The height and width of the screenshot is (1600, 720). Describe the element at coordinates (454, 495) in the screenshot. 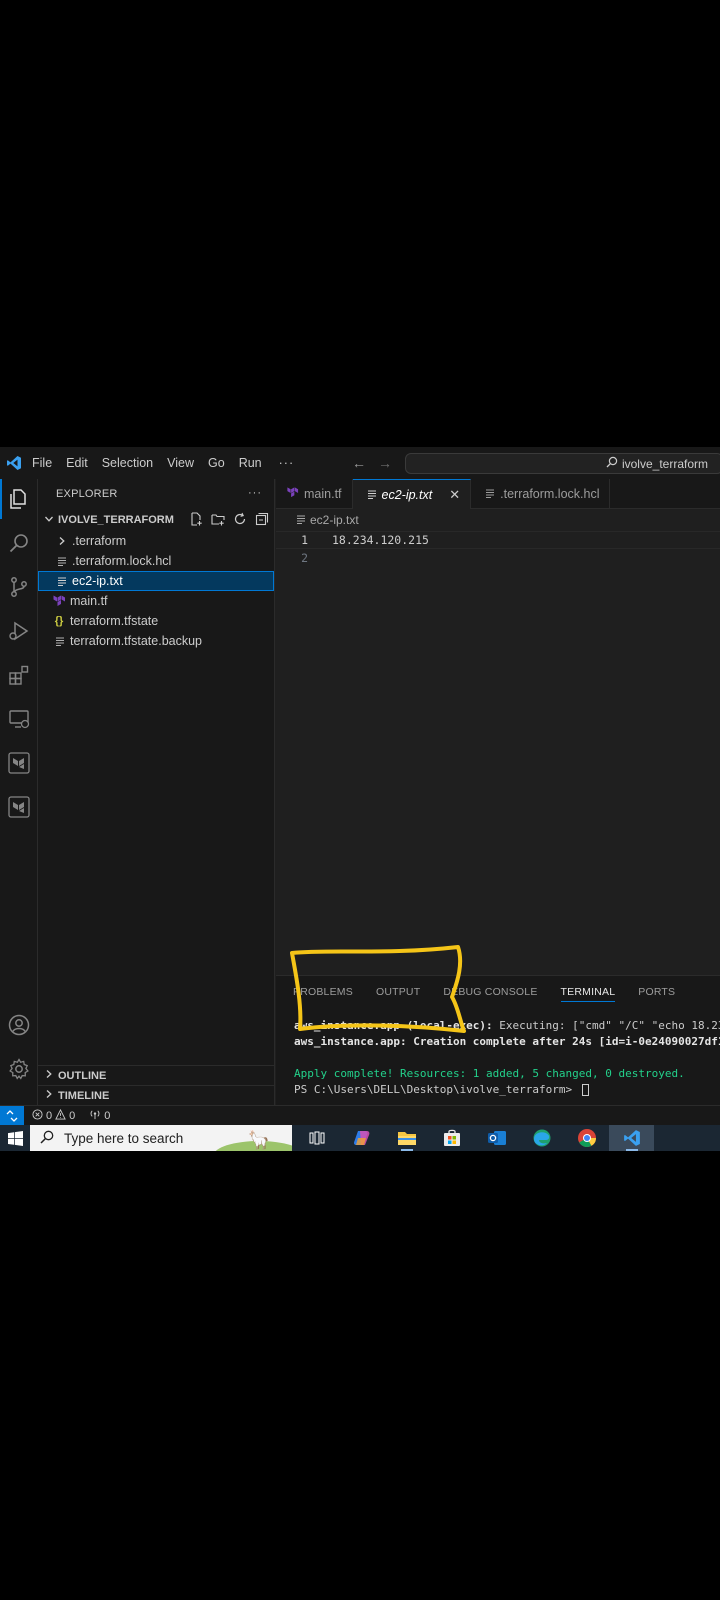

I see `close-icon: ✕` at that location.